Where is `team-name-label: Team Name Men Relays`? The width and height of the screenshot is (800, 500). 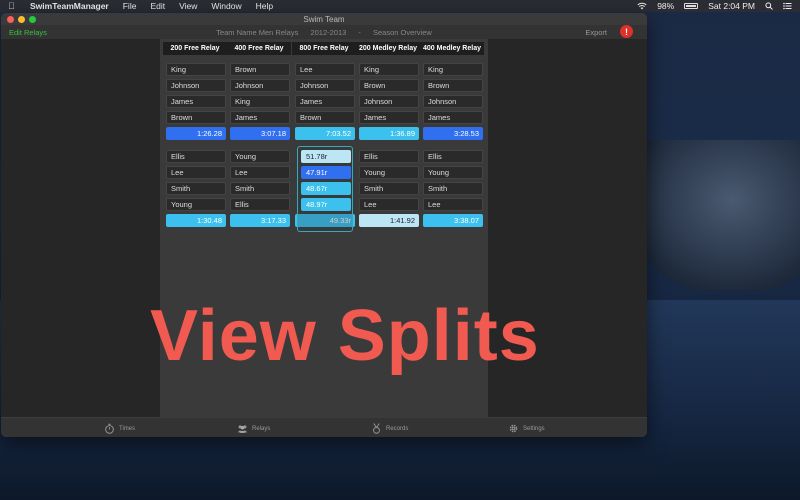 team-name-label: Team Name Men Relays is located at coordinates (257, 32).